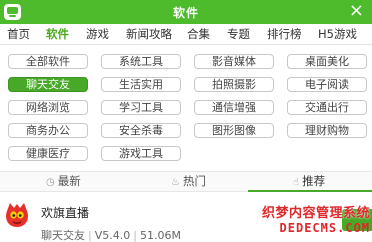 This screenshot has width=372, height=242. Describe the element at coordinates (17, 215) in the screenshot. I see `red-monster-app-icon` at that location.